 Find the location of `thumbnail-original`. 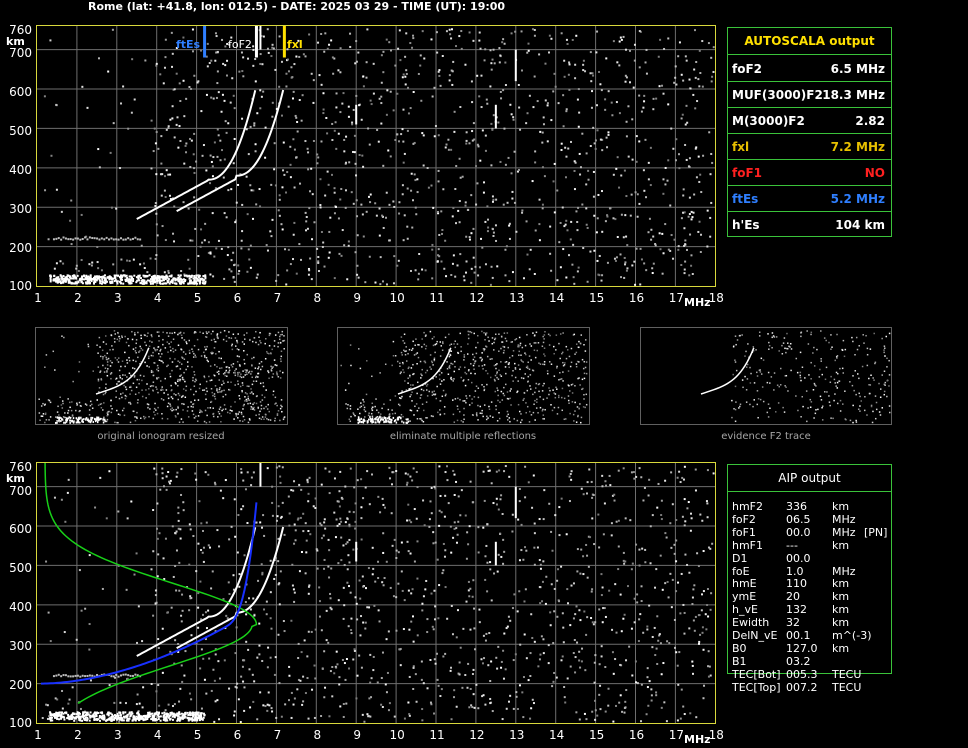

thumbnail-original is located at coordinates (161, 376).